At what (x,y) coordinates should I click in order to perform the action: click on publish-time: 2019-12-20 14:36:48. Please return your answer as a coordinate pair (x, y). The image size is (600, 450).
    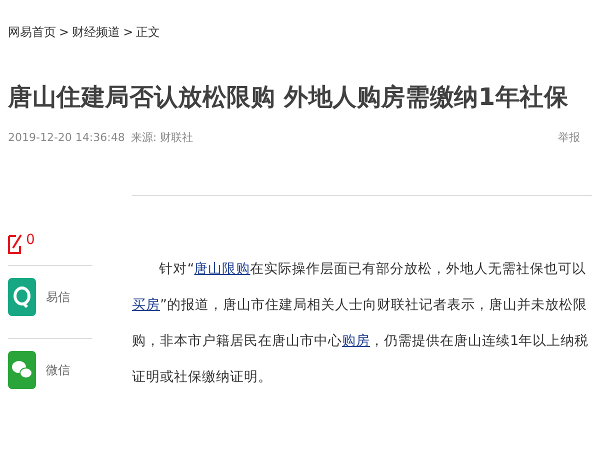
    Looking at the image, I should click on (66, 137).